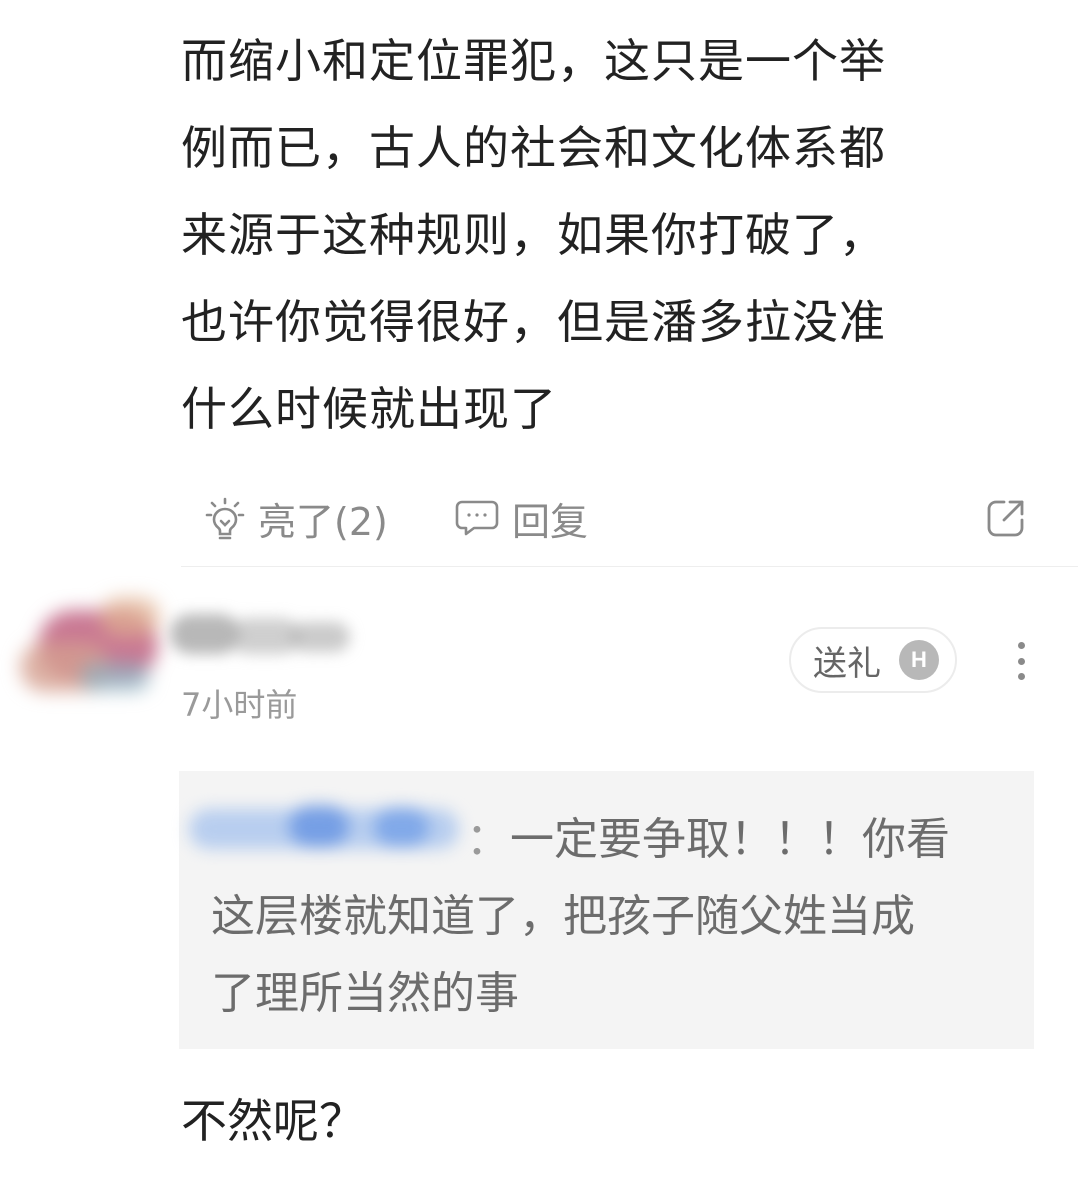 The height and width of the screenshot is (1179, 1078). I want to click on comment-body: 不然呢？, so click(273, 1121).